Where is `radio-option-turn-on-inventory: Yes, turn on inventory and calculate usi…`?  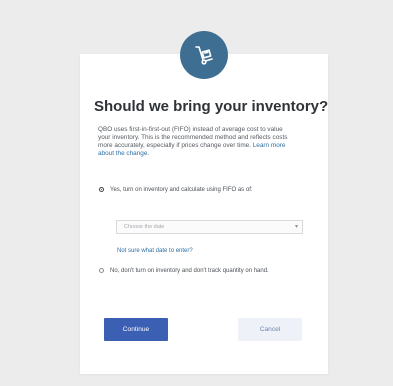 radio-option-turn-on-inventory: Yes, turn on inventory and calculate usi… is located at coordinates (194, 190).